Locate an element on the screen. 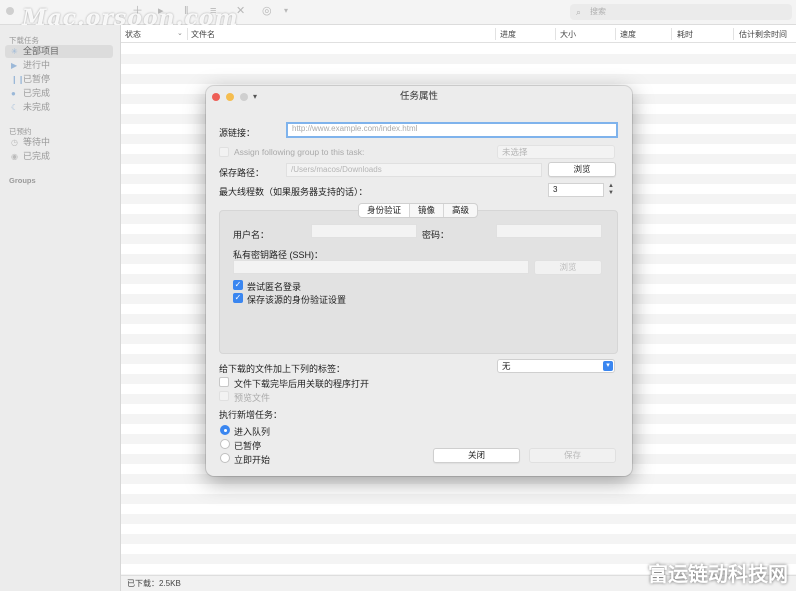 This screenshot has height=591, width=796. sidebar-section-groups: Groups is located at coordinates (22, 180).